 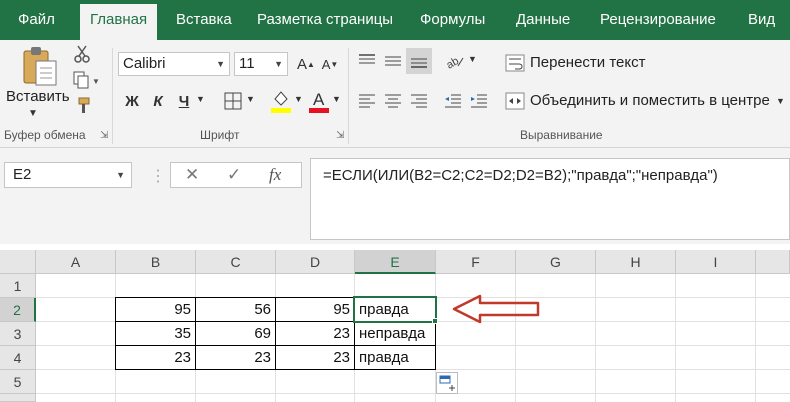 What do you see at coordinates (515, 63) in the screenshot?
I see `wrap-text-icon` at bounding box center [515, 63].